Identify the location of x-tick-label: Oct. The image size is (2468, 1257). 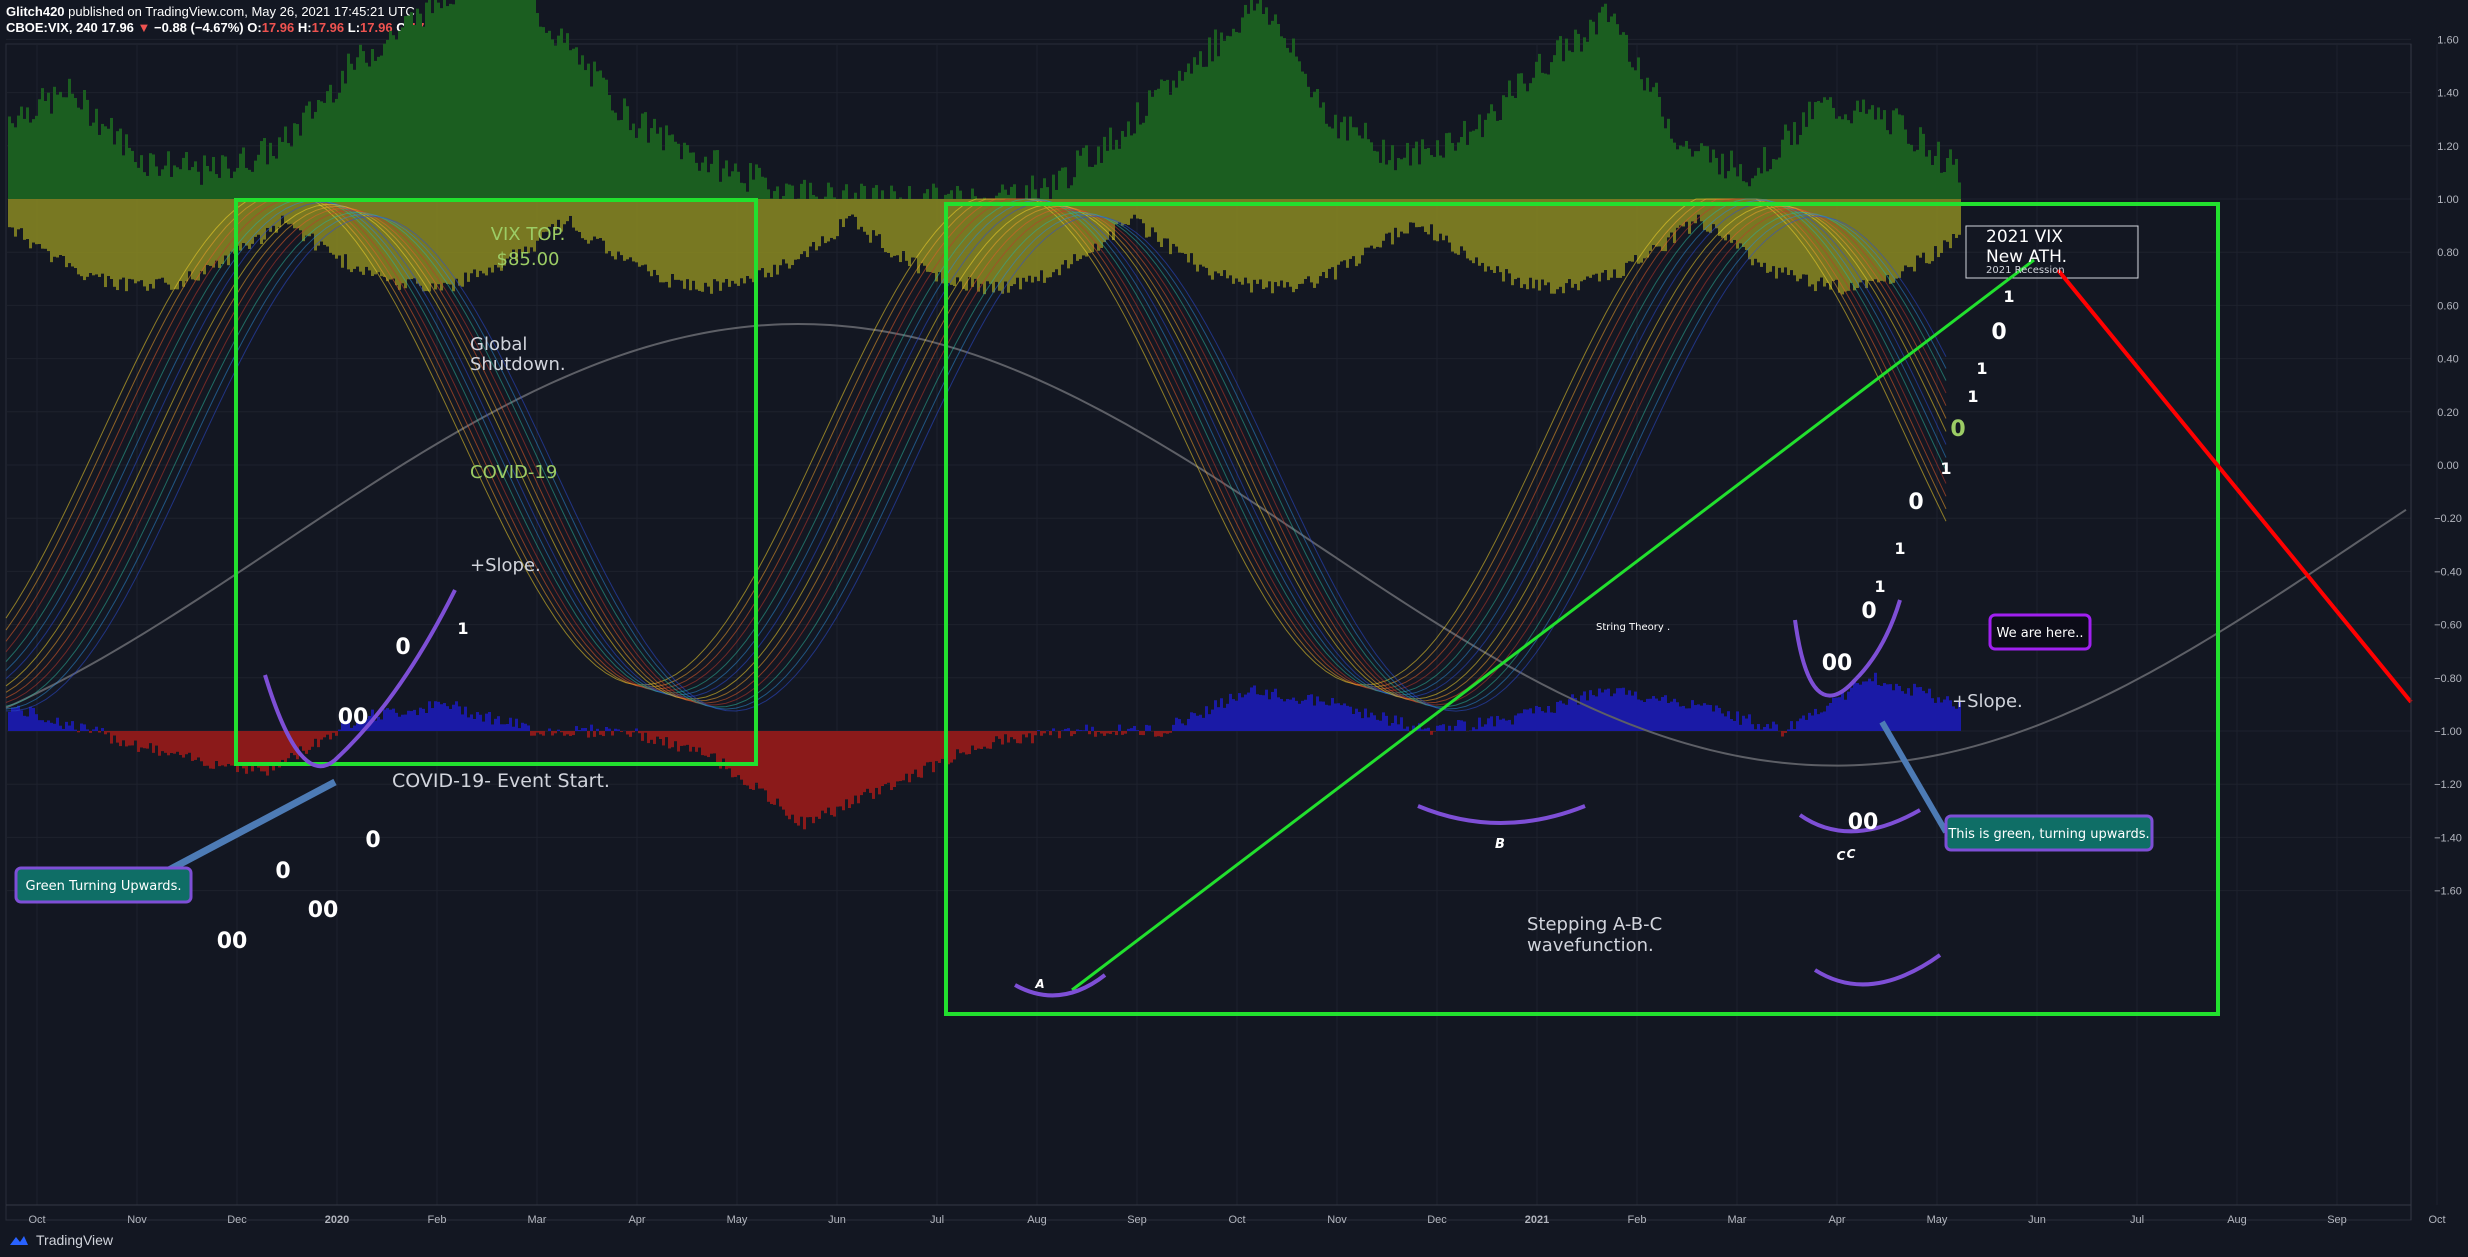
(36, 1220).